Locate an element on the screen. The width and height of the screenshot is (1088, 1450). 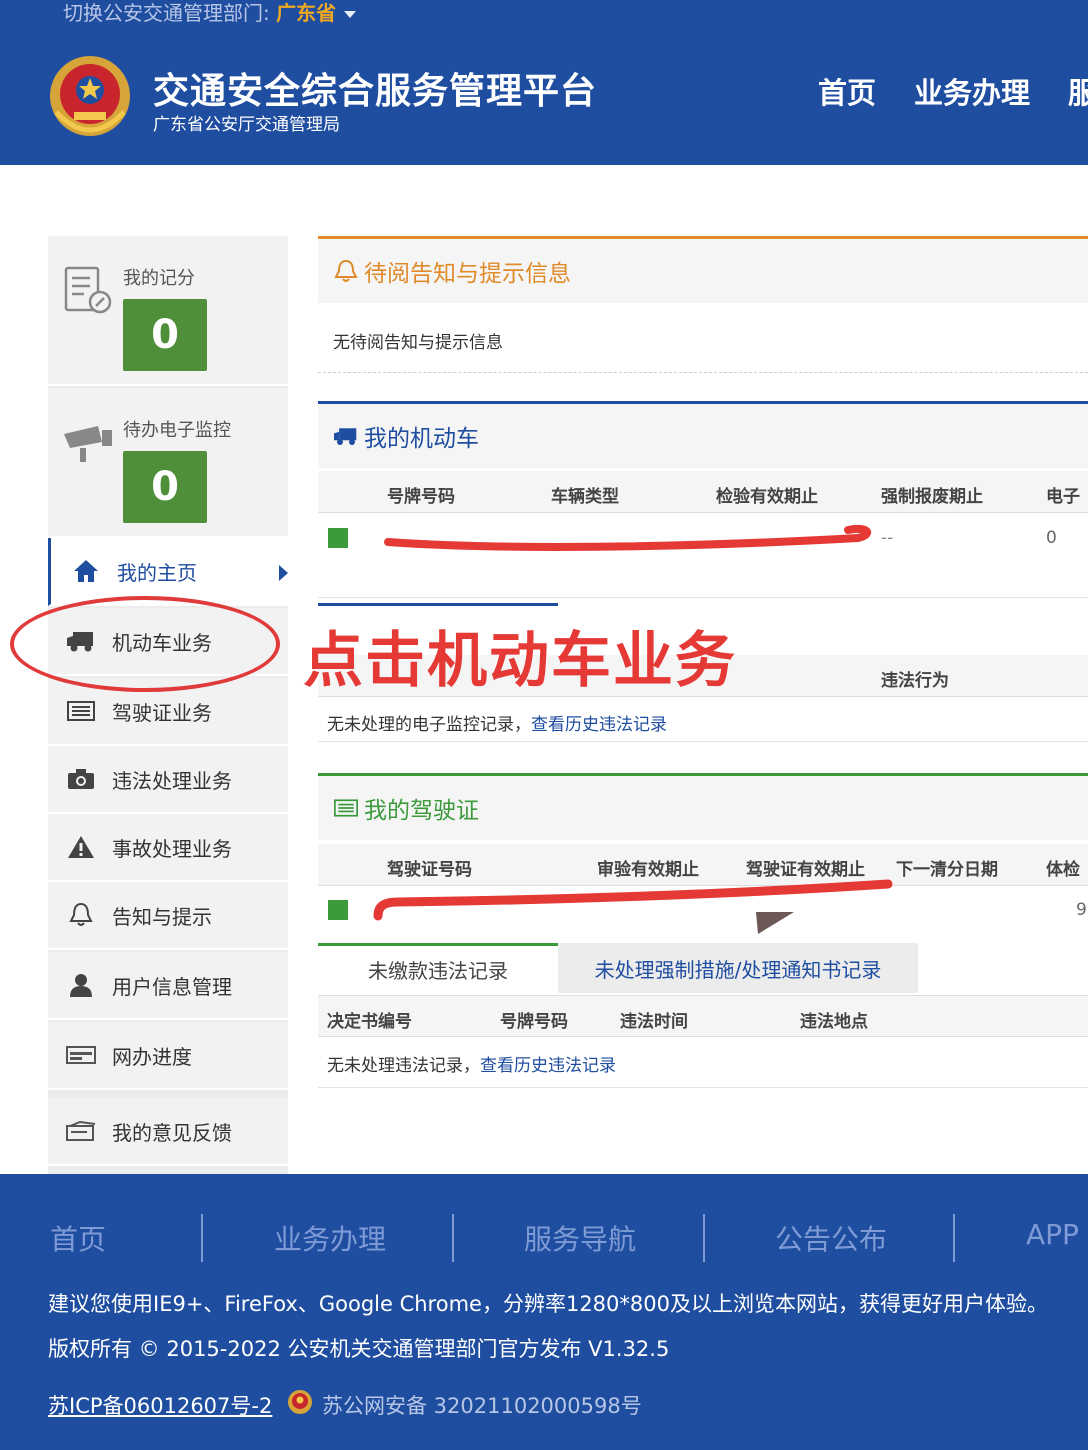
home-icon is located at coordinates (86, 571).